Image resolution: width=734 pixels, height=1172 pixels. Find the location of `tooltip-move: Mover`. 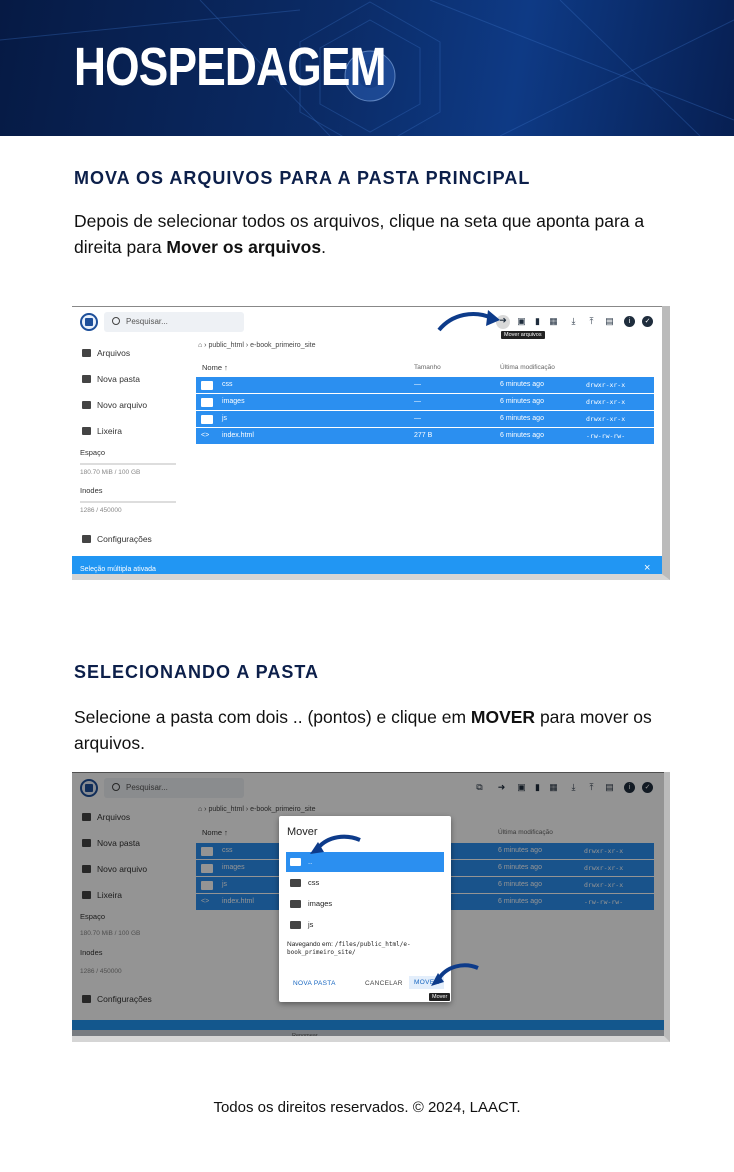

tooltip-move: Mover is located at coordinates (440, 997).